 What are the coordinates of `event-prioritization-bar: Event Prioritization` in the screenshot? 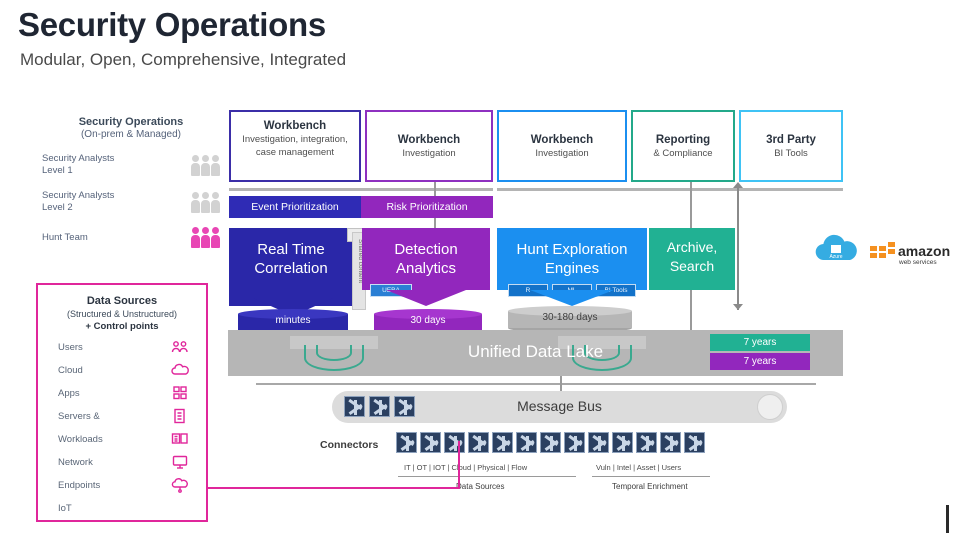 It's located at (295, 207).